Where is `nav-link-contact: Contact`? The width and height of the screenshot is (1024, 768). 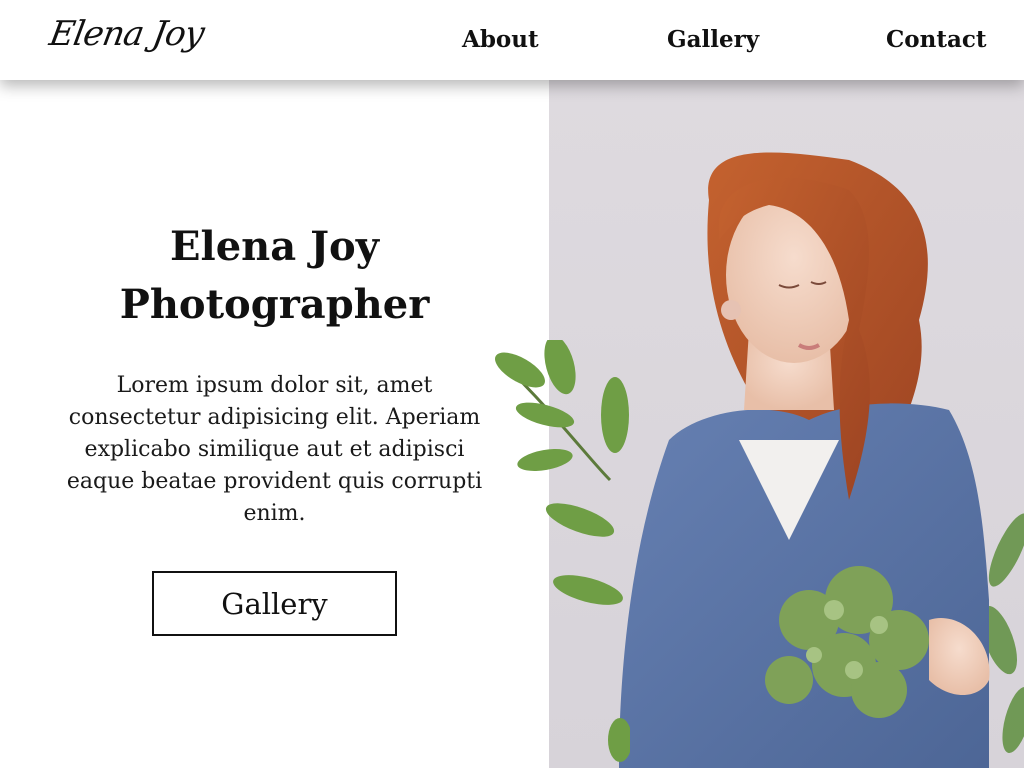
nav-link-contact: Contact is located at coordinates (936, 39).